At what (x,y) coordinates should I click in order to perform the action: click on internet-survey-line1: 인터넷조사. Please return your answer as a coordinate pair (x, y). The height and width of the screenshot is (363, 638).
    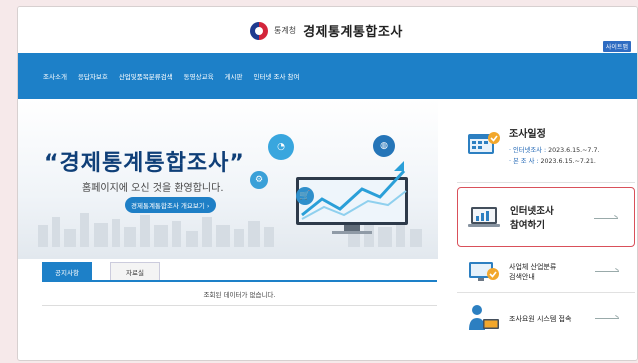
    Looking at the image, I should click on (532, 211).